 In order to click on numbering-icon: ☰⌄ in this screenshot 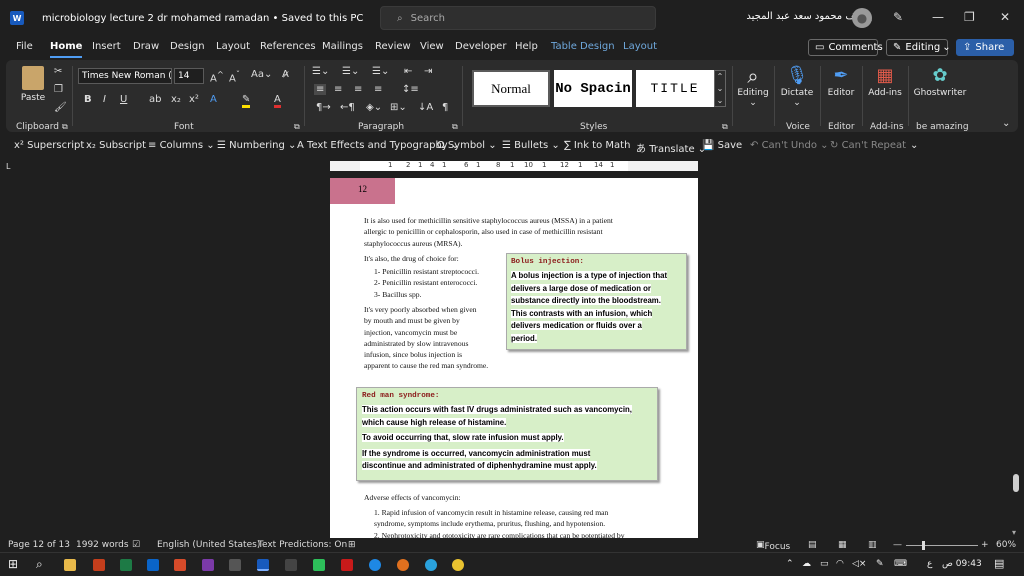, I will do `click(350, 71)`.